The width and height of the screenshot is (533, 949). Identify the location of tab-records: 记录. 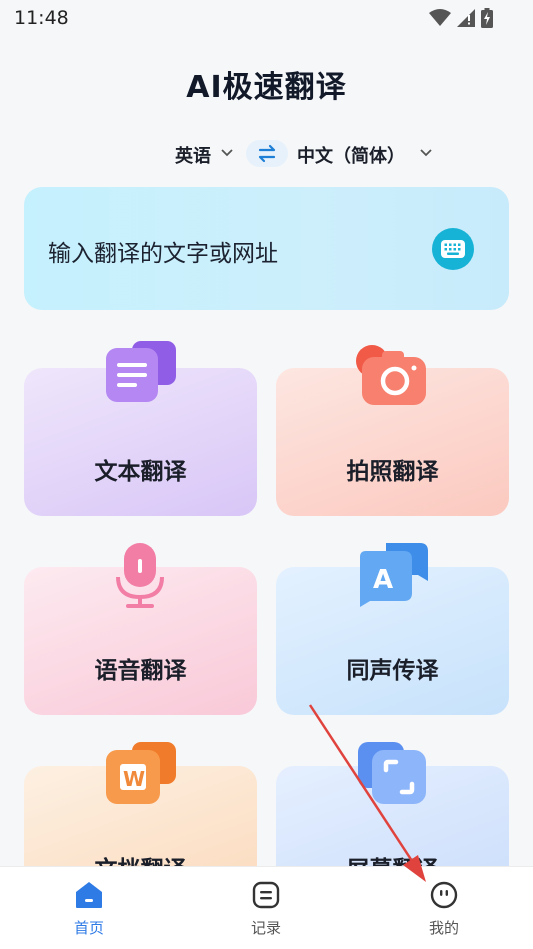
(266, 908).